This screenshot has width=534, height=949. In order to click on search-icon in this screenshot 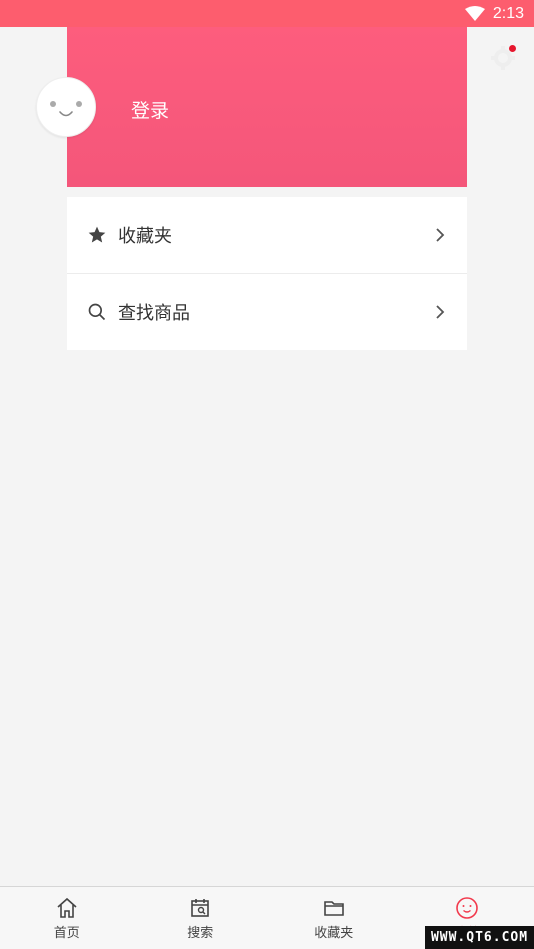, I will do `click(97, 312)`.